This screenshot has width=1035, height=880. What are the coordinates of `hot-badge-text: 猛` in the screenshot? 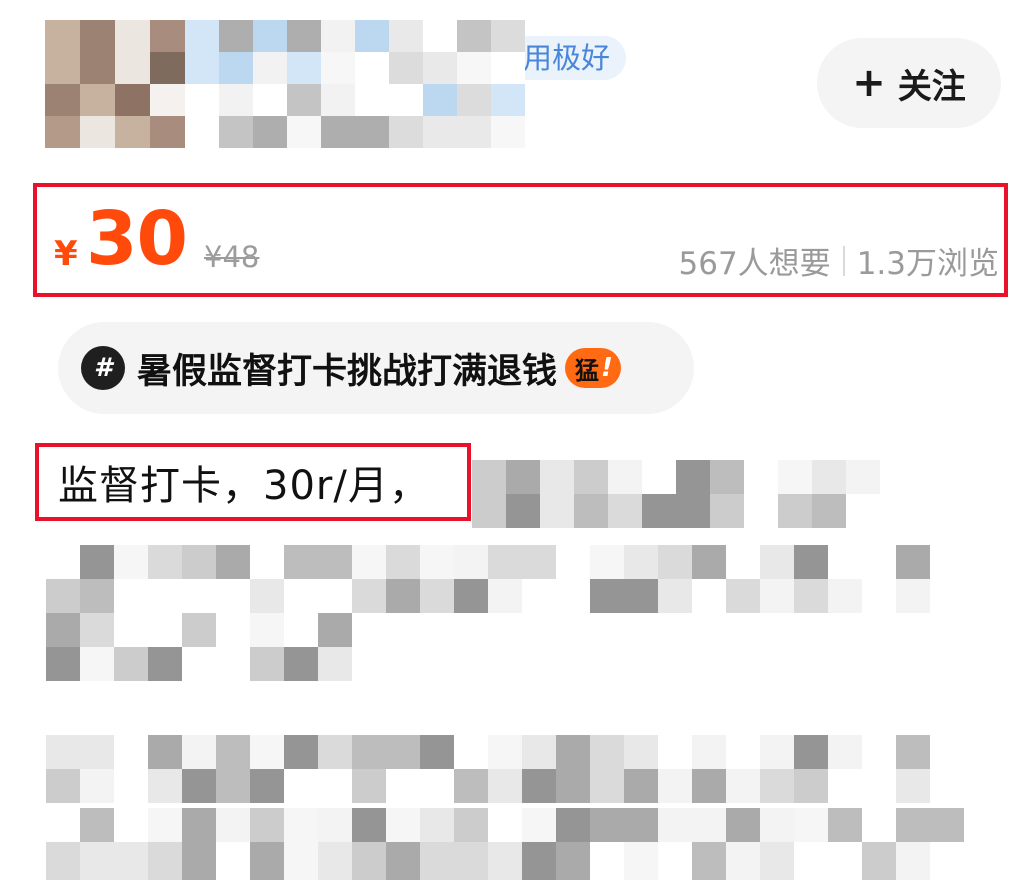 It's located at (587, 370).